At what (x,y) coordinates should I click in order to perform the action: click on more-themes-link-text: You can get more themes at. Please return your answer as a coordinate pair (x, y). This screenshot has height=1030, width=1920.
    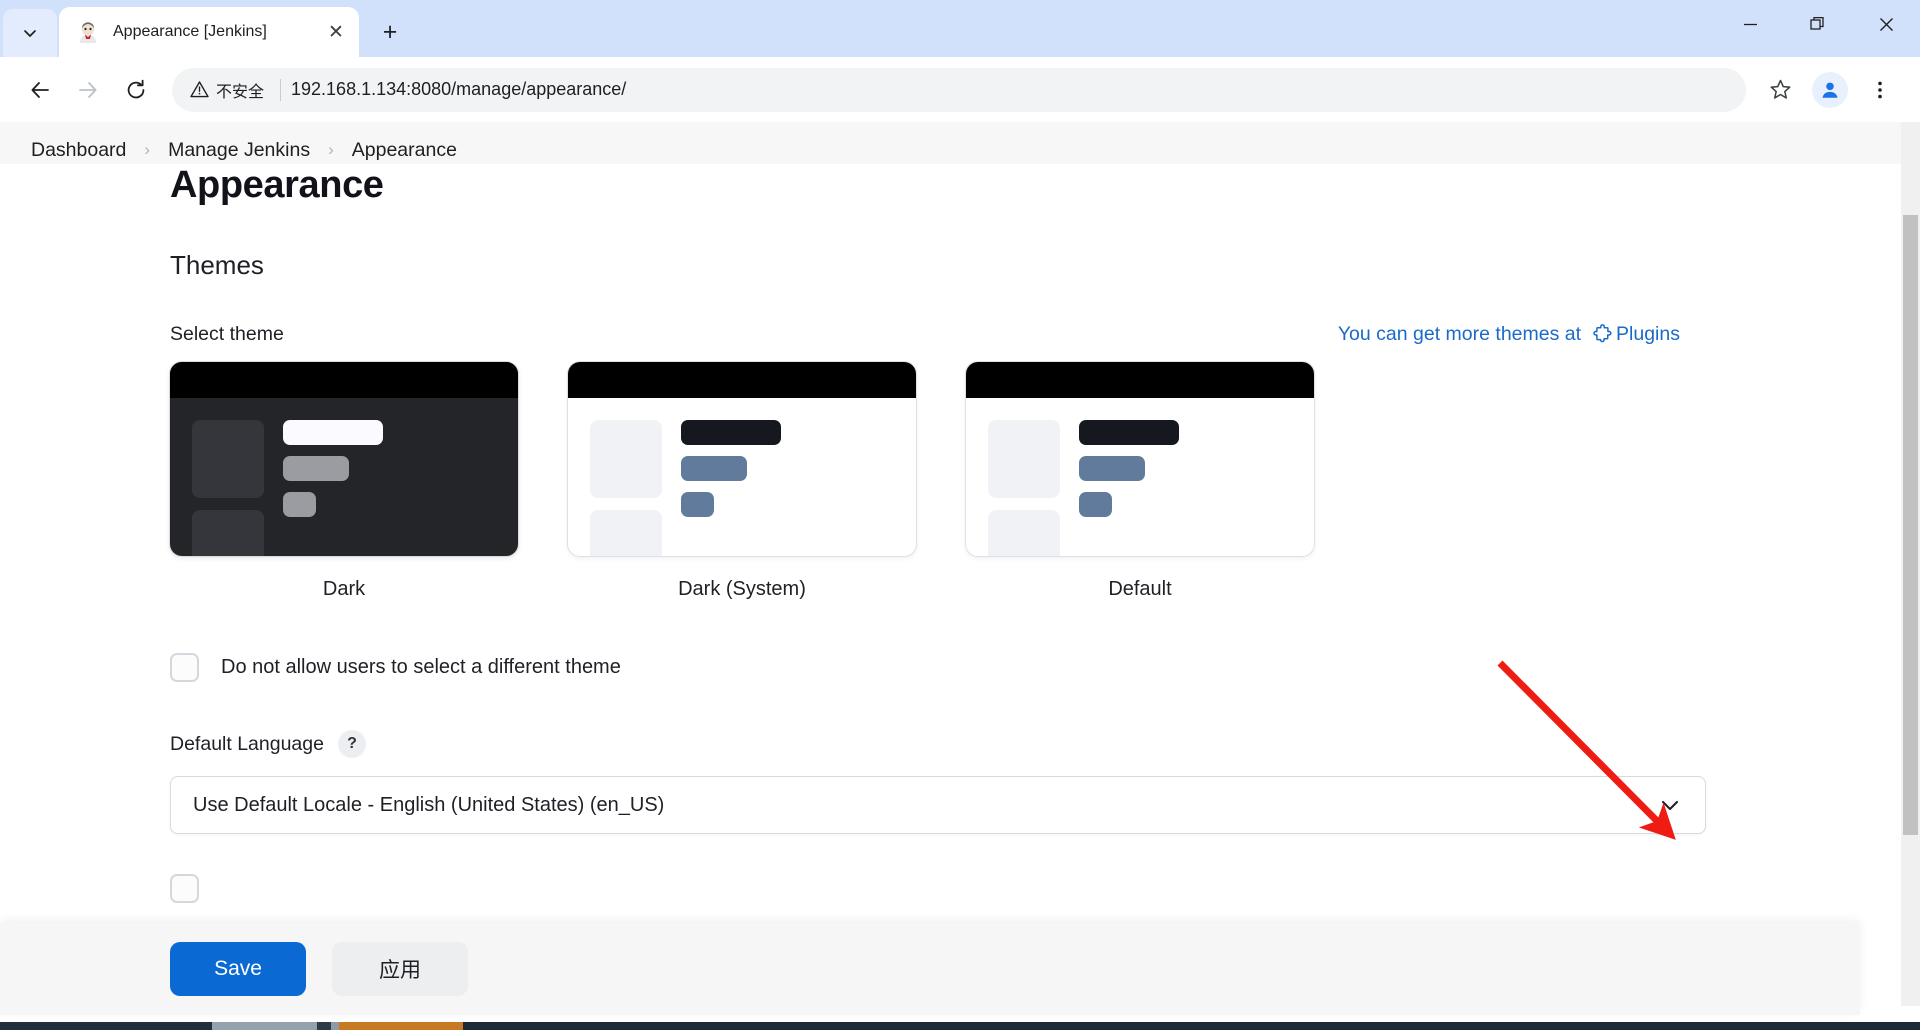
    Looking at the image, I should click on (1459, 334).